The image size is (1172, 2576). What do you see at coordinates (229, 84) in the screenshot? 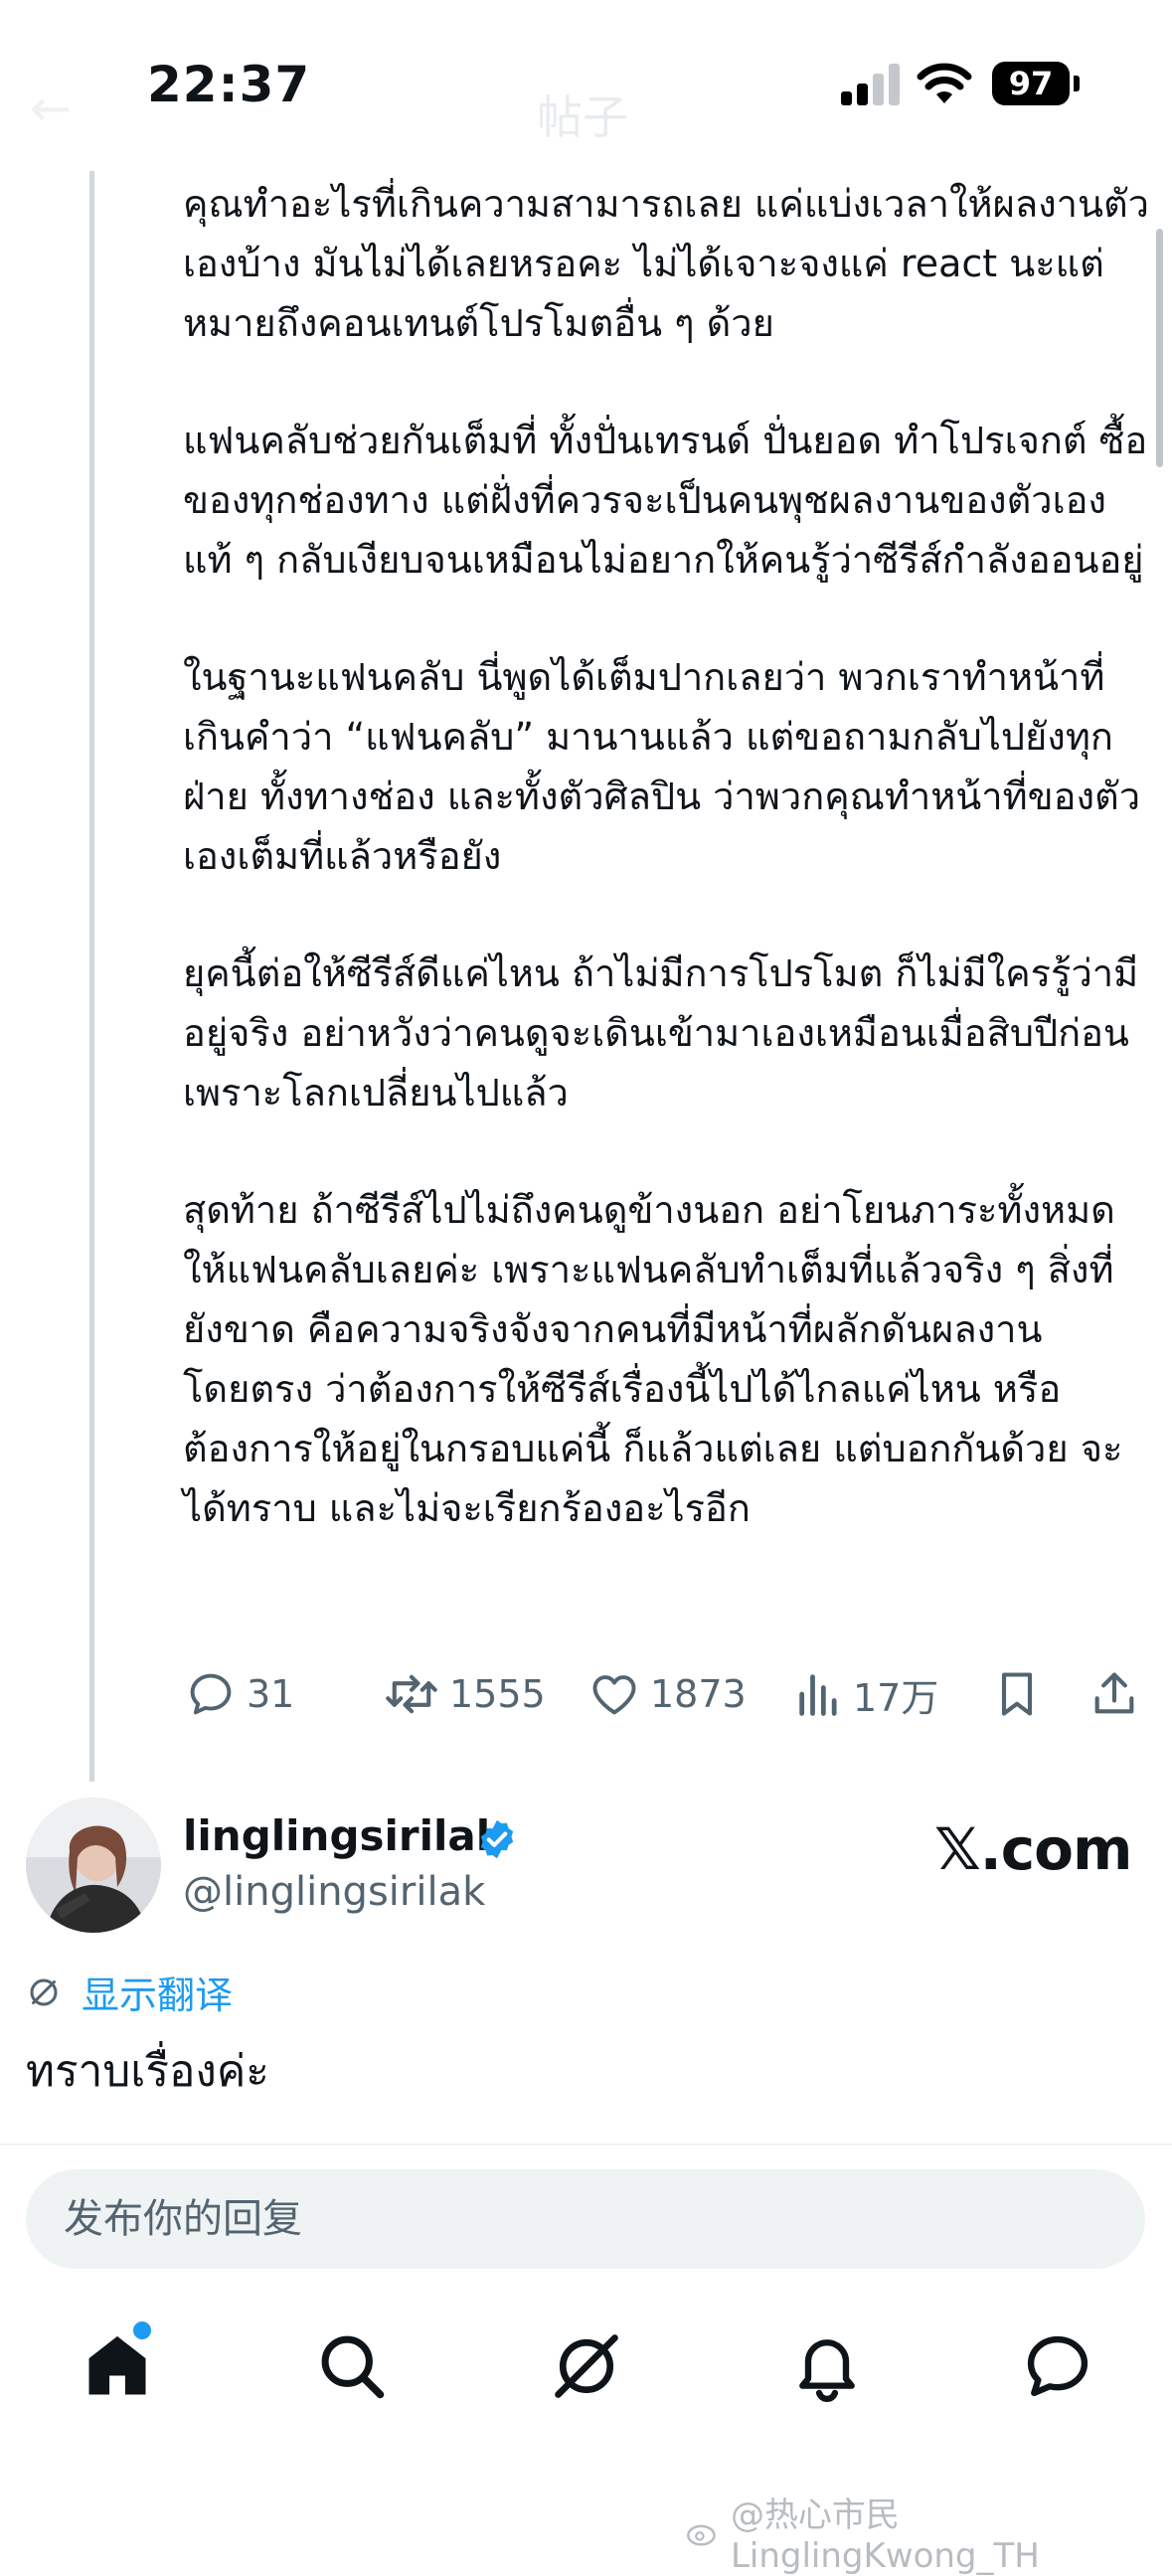
I see `status-time: 22:37` at bounding box center [229, 84].